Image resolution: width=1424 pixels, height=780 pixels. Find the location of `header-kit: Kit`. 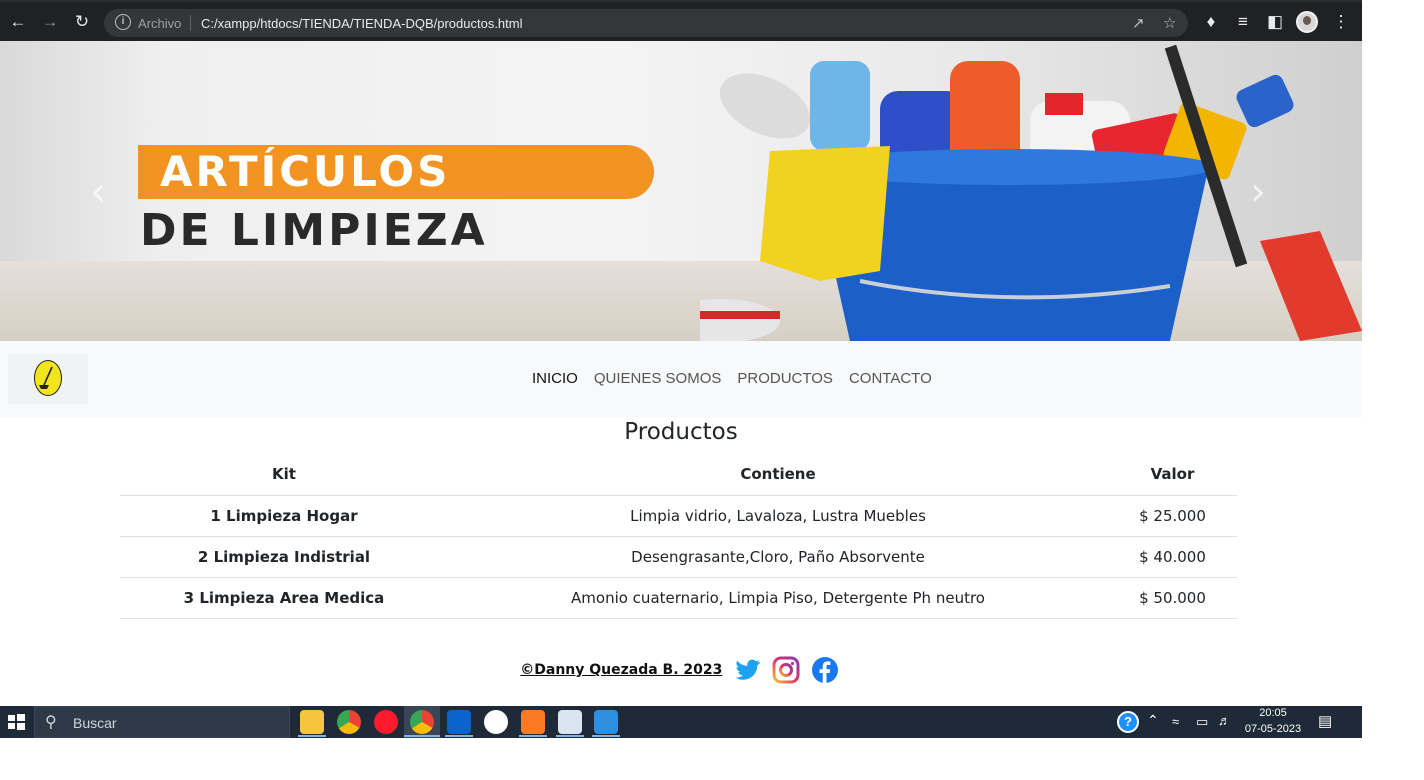

header-kit: Kit is located at coordinates (284, 475).